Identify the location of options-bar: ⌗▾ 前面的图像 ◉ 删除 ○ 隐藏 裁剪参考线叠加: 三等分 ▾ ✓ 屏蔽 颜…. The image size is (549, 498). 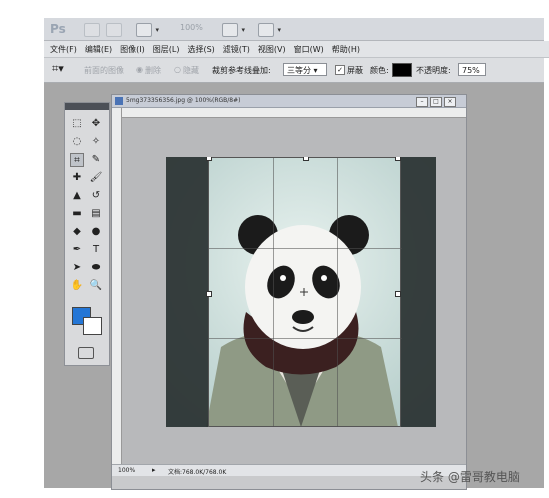
(294, 70).